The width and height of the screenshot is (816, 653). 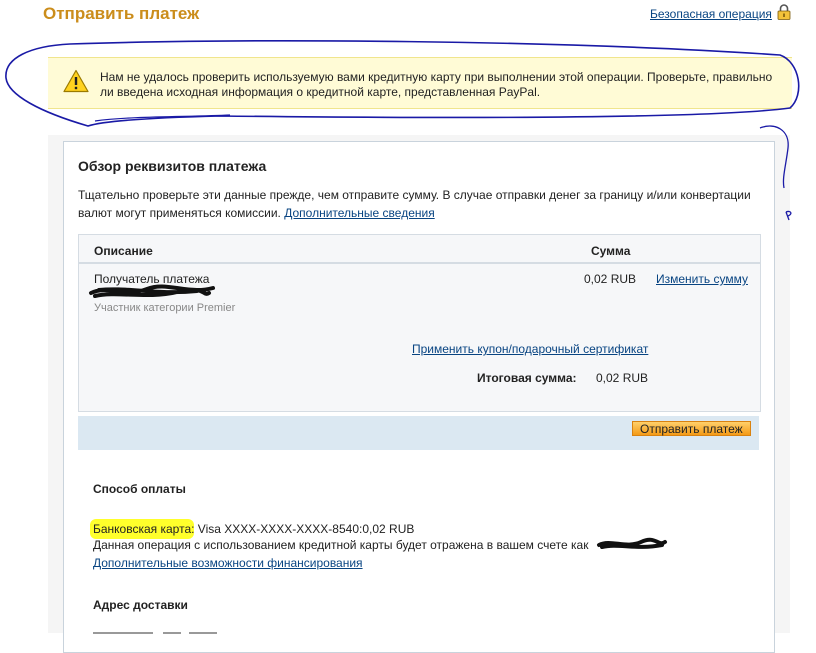 I want to click on cut-off-text-line, so click(x=155, y=633).